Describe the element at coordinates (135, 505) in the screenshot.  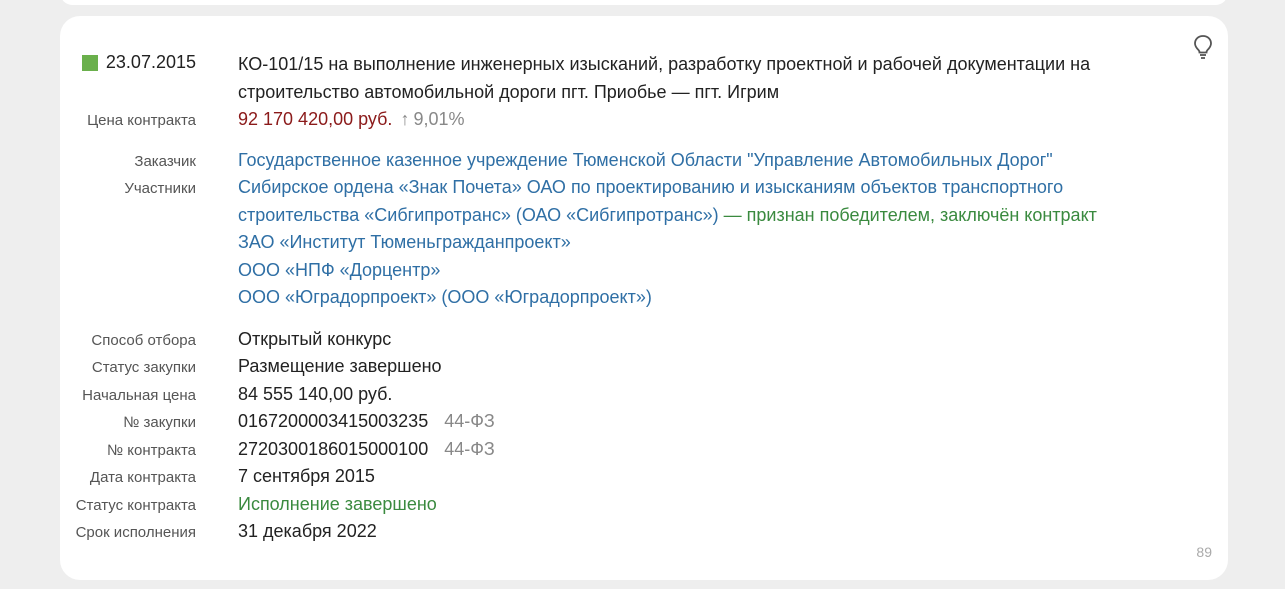
I see `detail-label: Статус контракта` at that location.